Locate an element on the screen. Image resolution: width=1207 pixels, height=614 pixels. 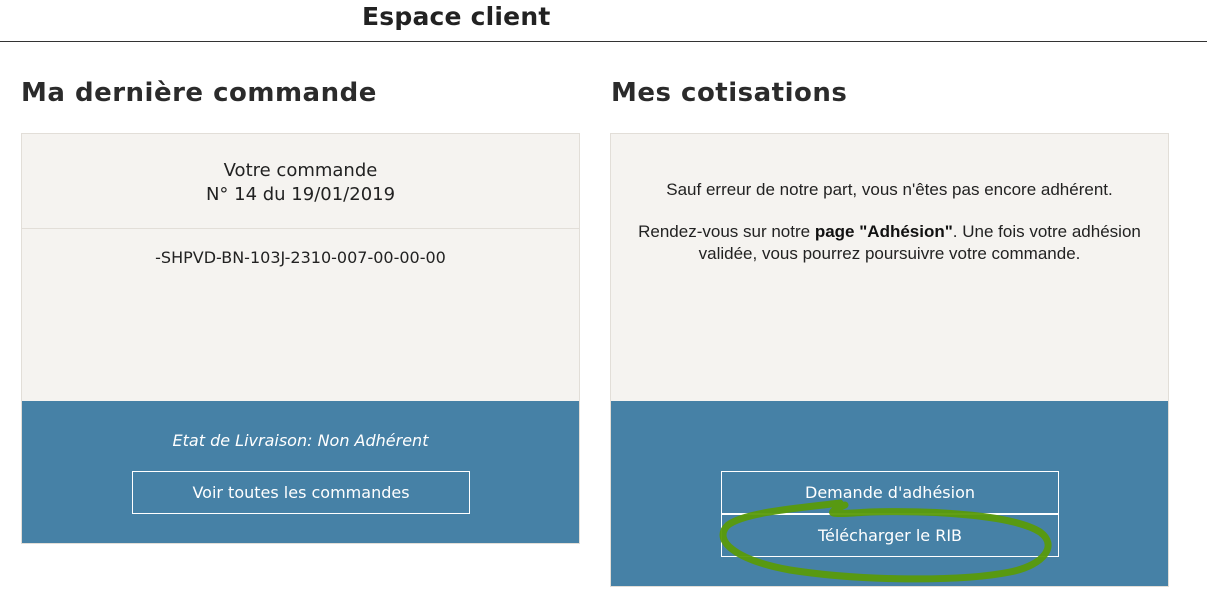
page-title: Espace client is located at coordinates (456, 16).